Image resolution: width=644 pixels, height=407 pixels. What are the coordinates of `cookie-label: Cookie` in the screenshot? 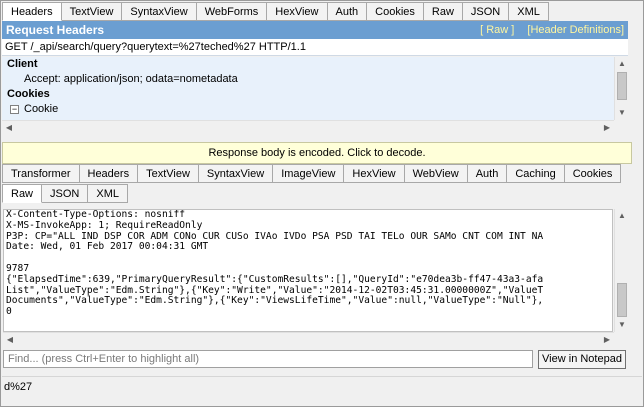 It's located at (41, 109).